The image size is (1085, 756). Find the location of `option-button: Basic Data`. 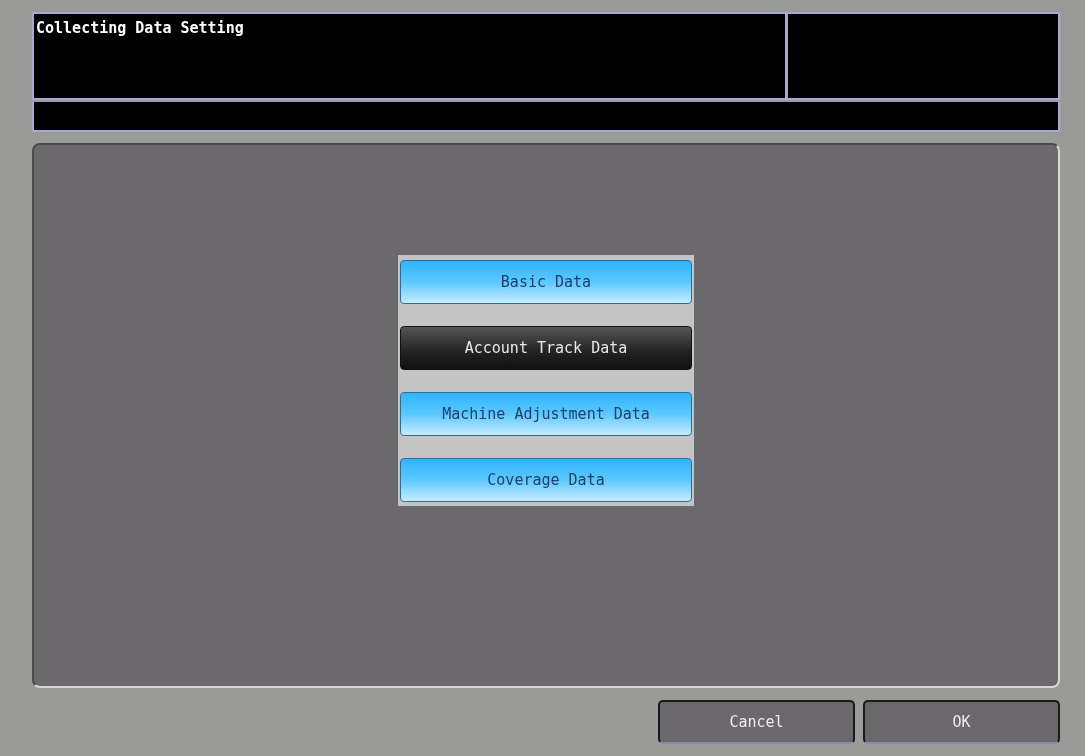

option-button: Basic Data is located at coordinates (546, 282).